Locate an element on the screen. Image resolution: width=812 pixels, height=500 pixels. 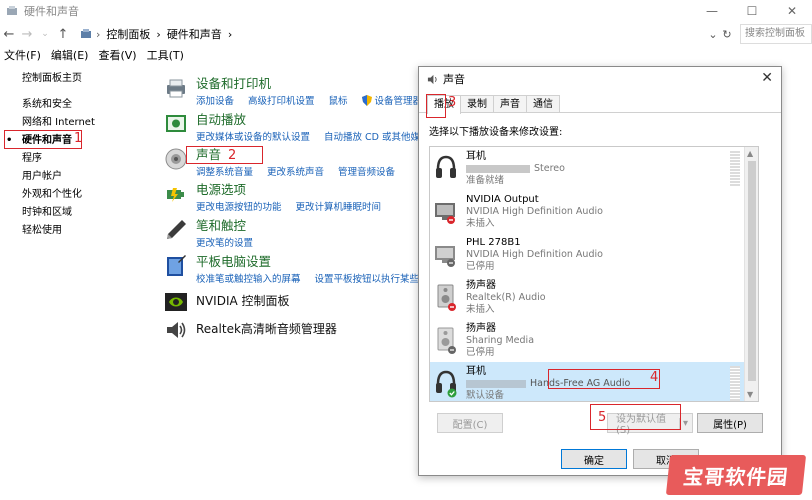
printer-icon is located at coordinates (176, 88).